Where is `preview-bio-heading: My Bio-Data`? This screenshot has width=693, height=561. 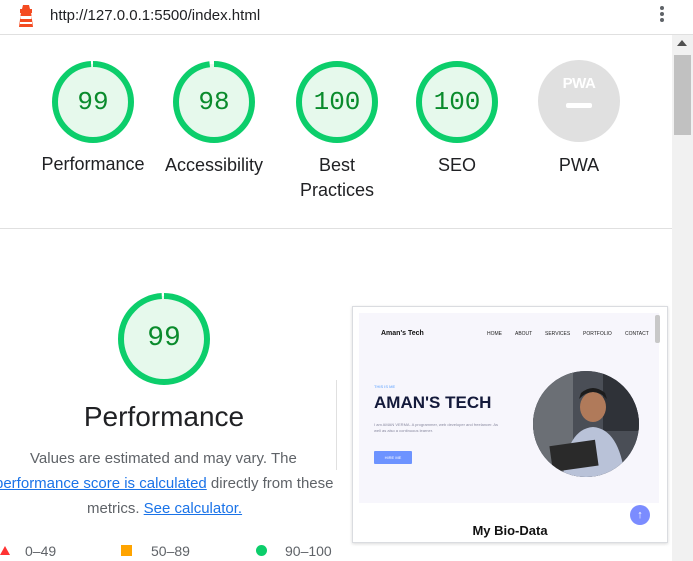 preview-bio-heading: My Bio-Data is located at coordinates (510, 530).